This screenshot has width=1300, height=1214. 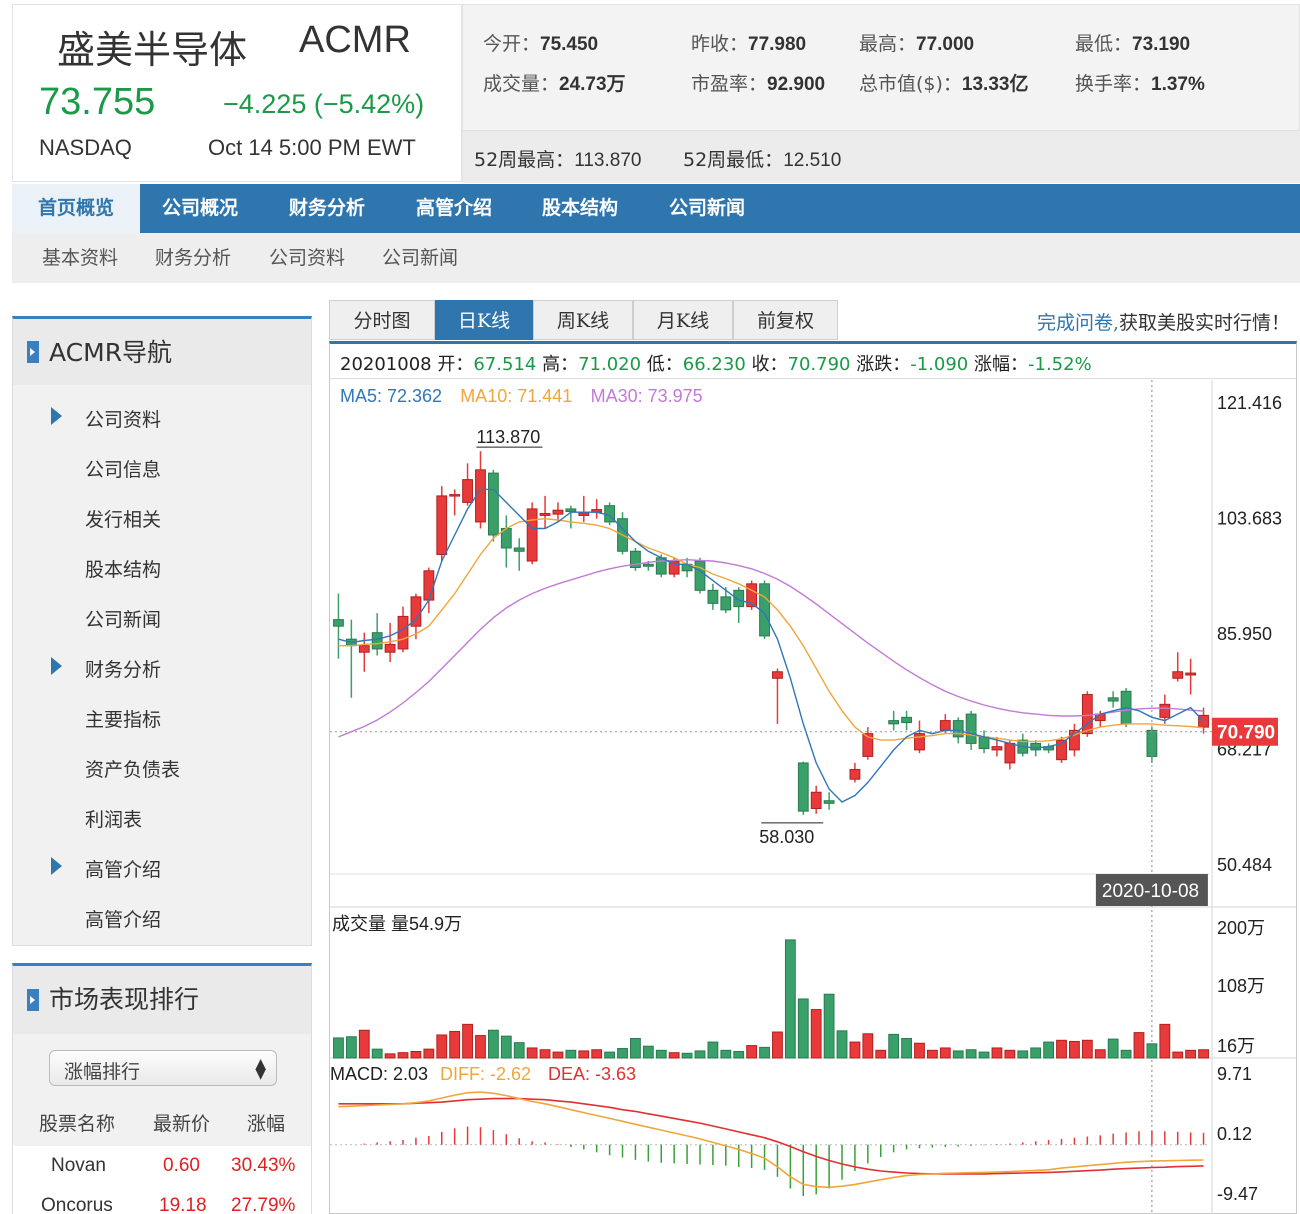 What do you see at coordinates (1236, 1046) in the screenshot?
I see `volume-axis-tick: 16万` at bounding box center [1236, 1046].